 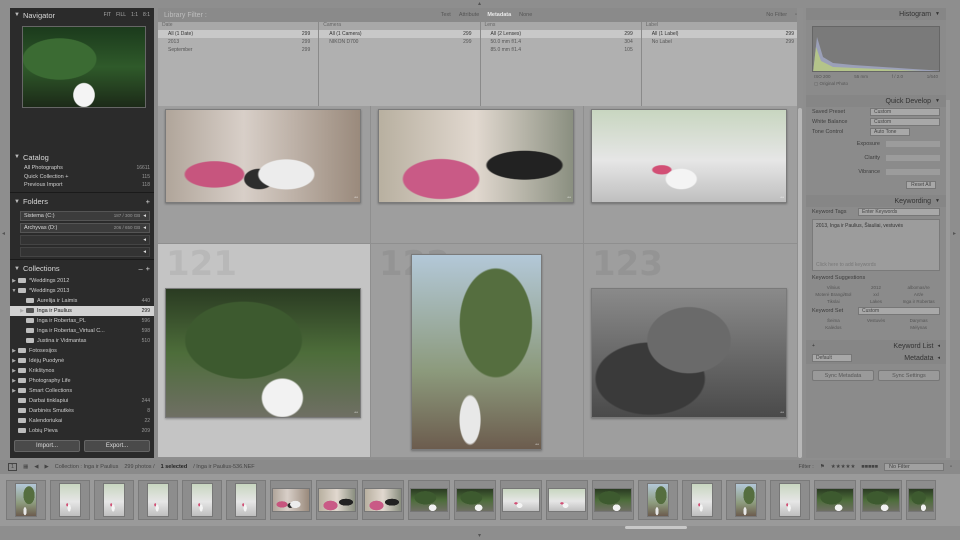 I want to click on collection-set: ▶ Fotosesijos, so click(x=82, y=351).